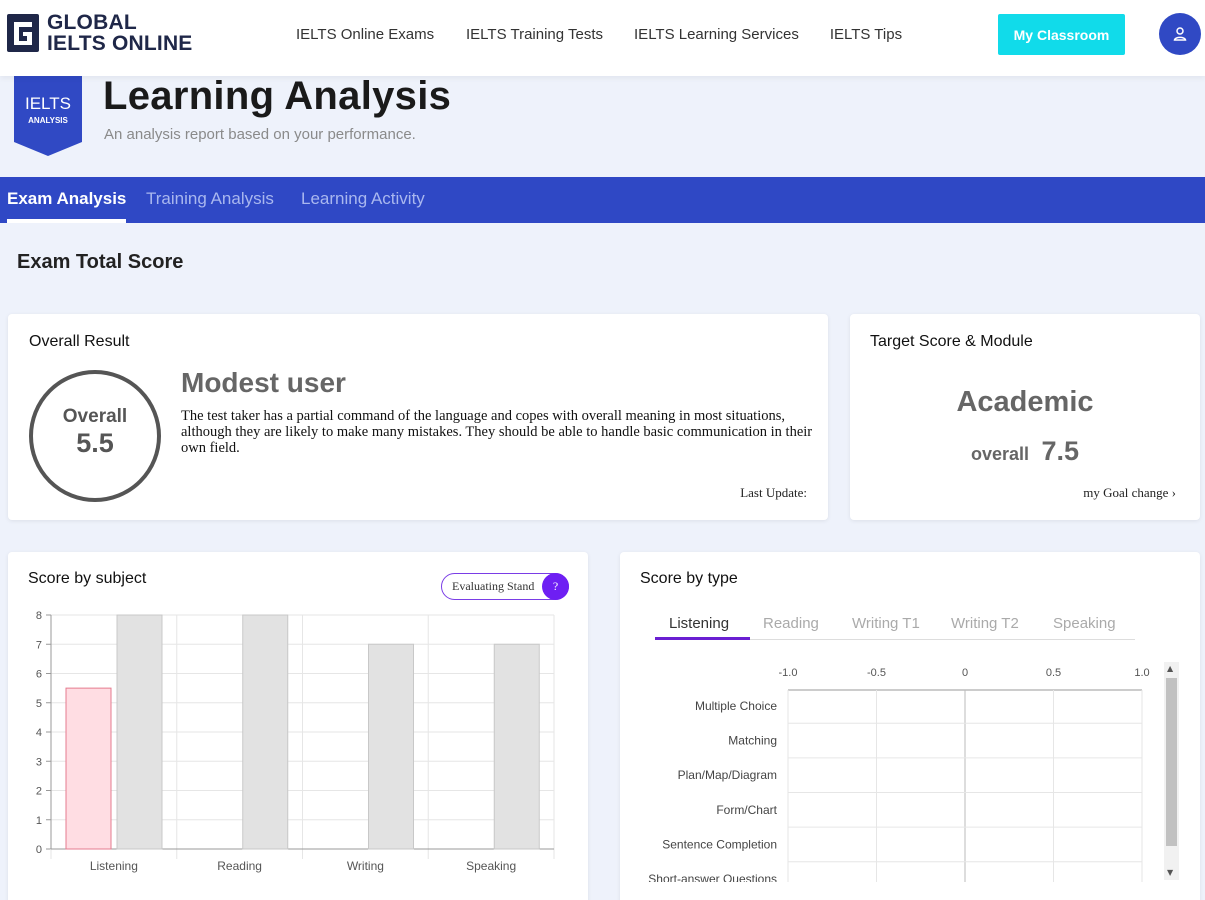 The image size is (1205, 900). I want to click on scroll-thumb, so click(1171, 762).